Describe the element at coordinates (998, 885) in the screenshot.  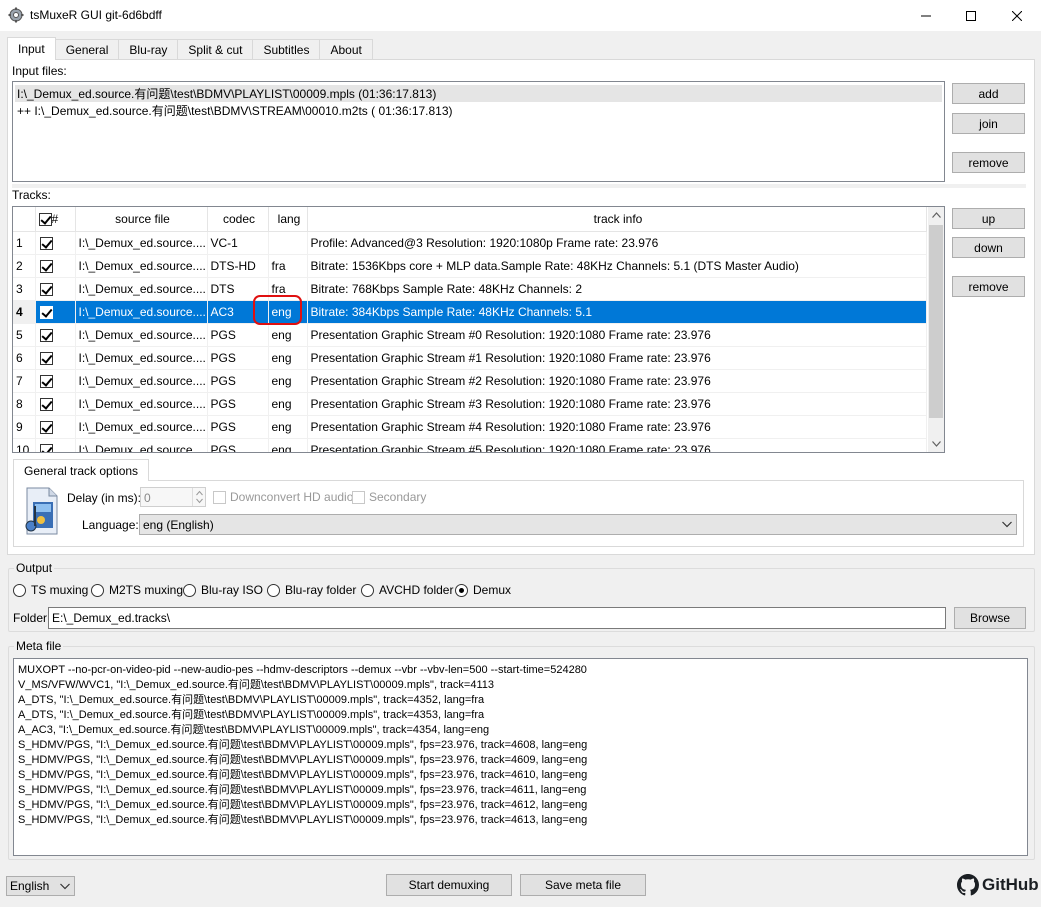
I see `github-link: GitHub` at that location.